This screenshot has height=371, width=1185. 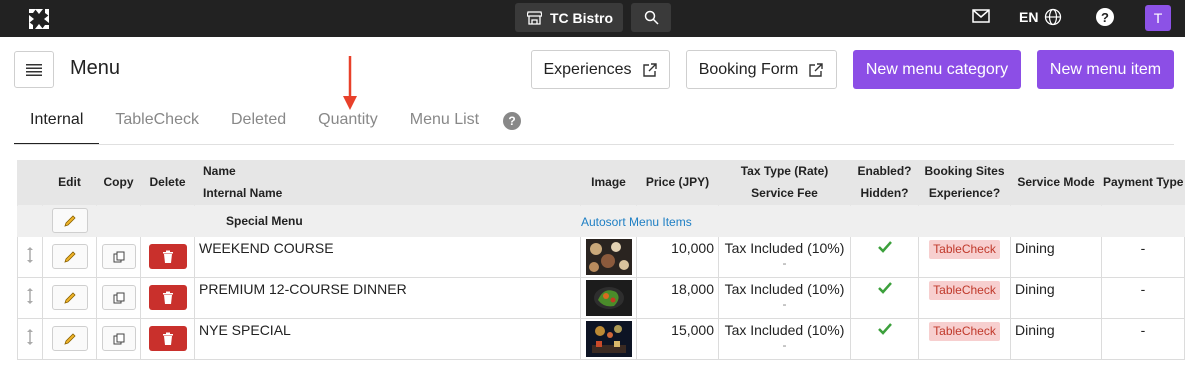 What do you see at coordinates (387, 182) in the screenshot?
I see `name-column-header: Name Internal Name` at bounding box center [387, 182].